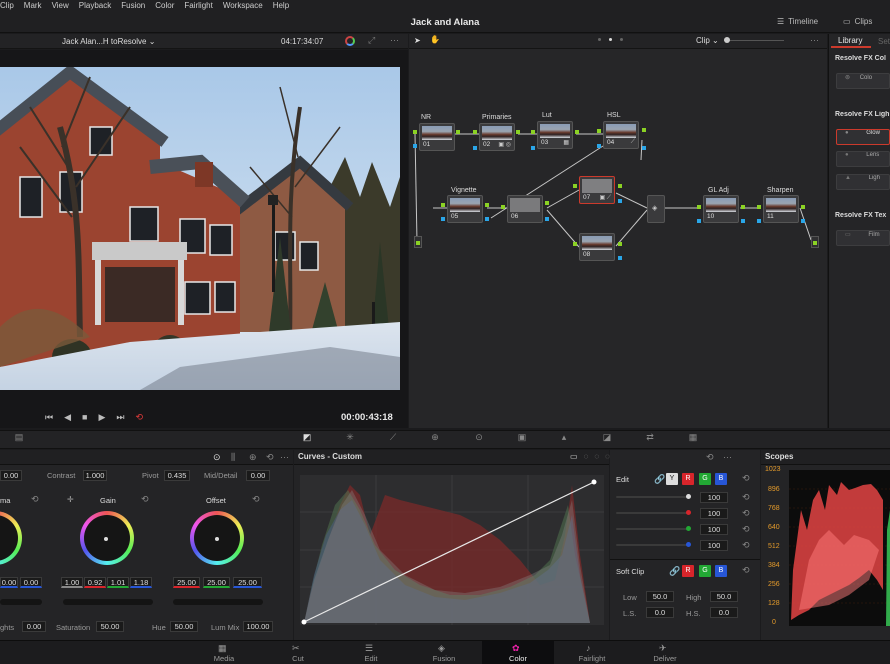  Describe the element at coordinates (863, 81) in the screenshot. I see `library-item-color: ⊚ Colo` at that location.